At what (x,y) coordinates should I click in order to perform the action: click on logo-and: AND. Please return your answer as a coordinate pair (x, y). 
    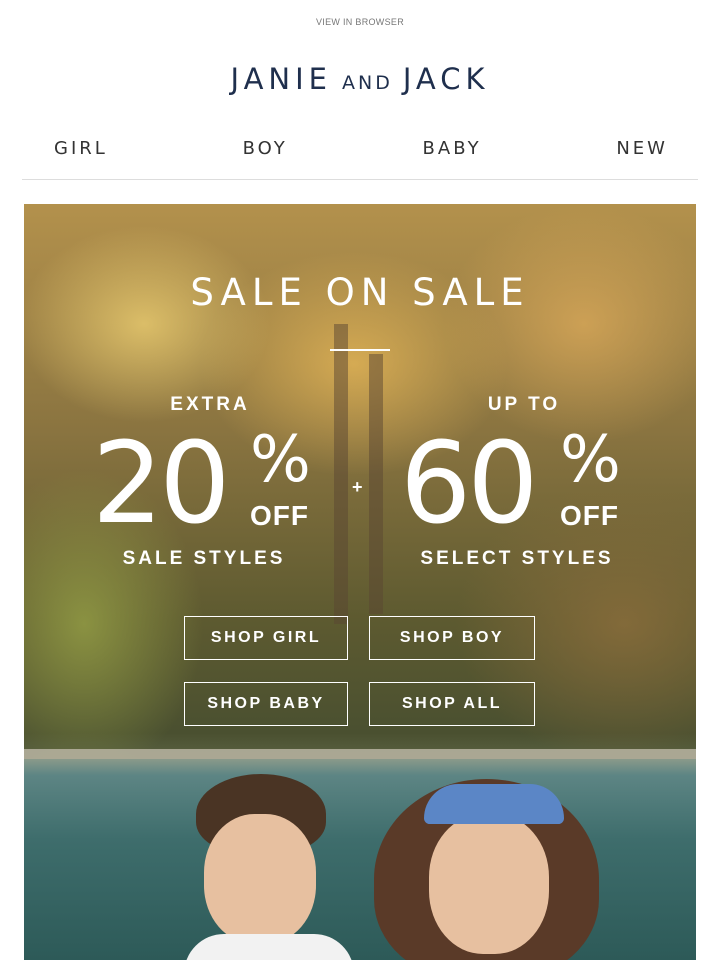
    Looking at the image, I should click on (367, 83).